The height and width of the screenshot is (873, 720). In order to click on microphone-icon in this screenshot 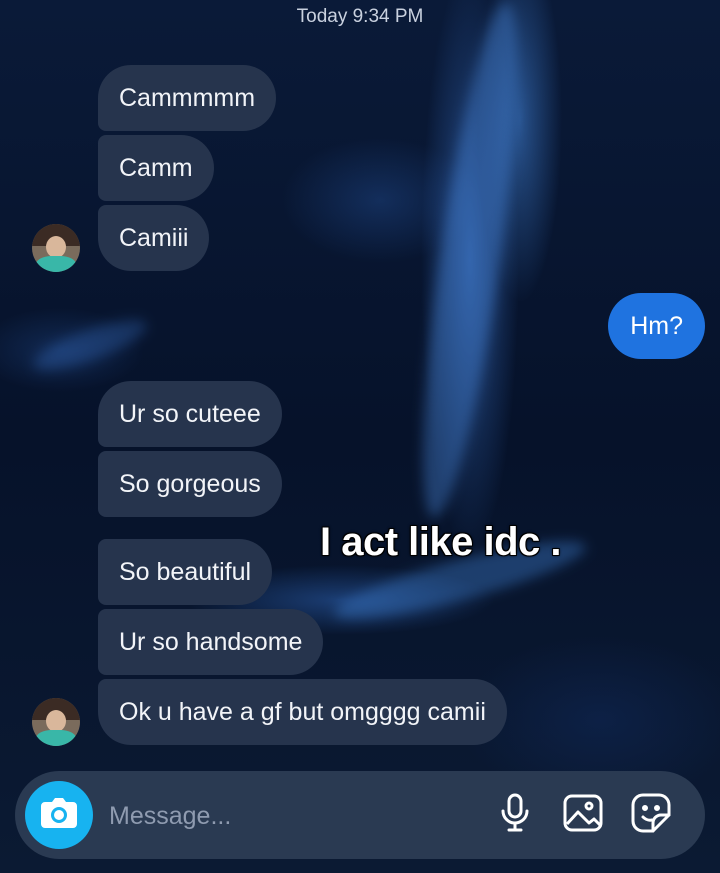, I will do `click(515, 815)`.